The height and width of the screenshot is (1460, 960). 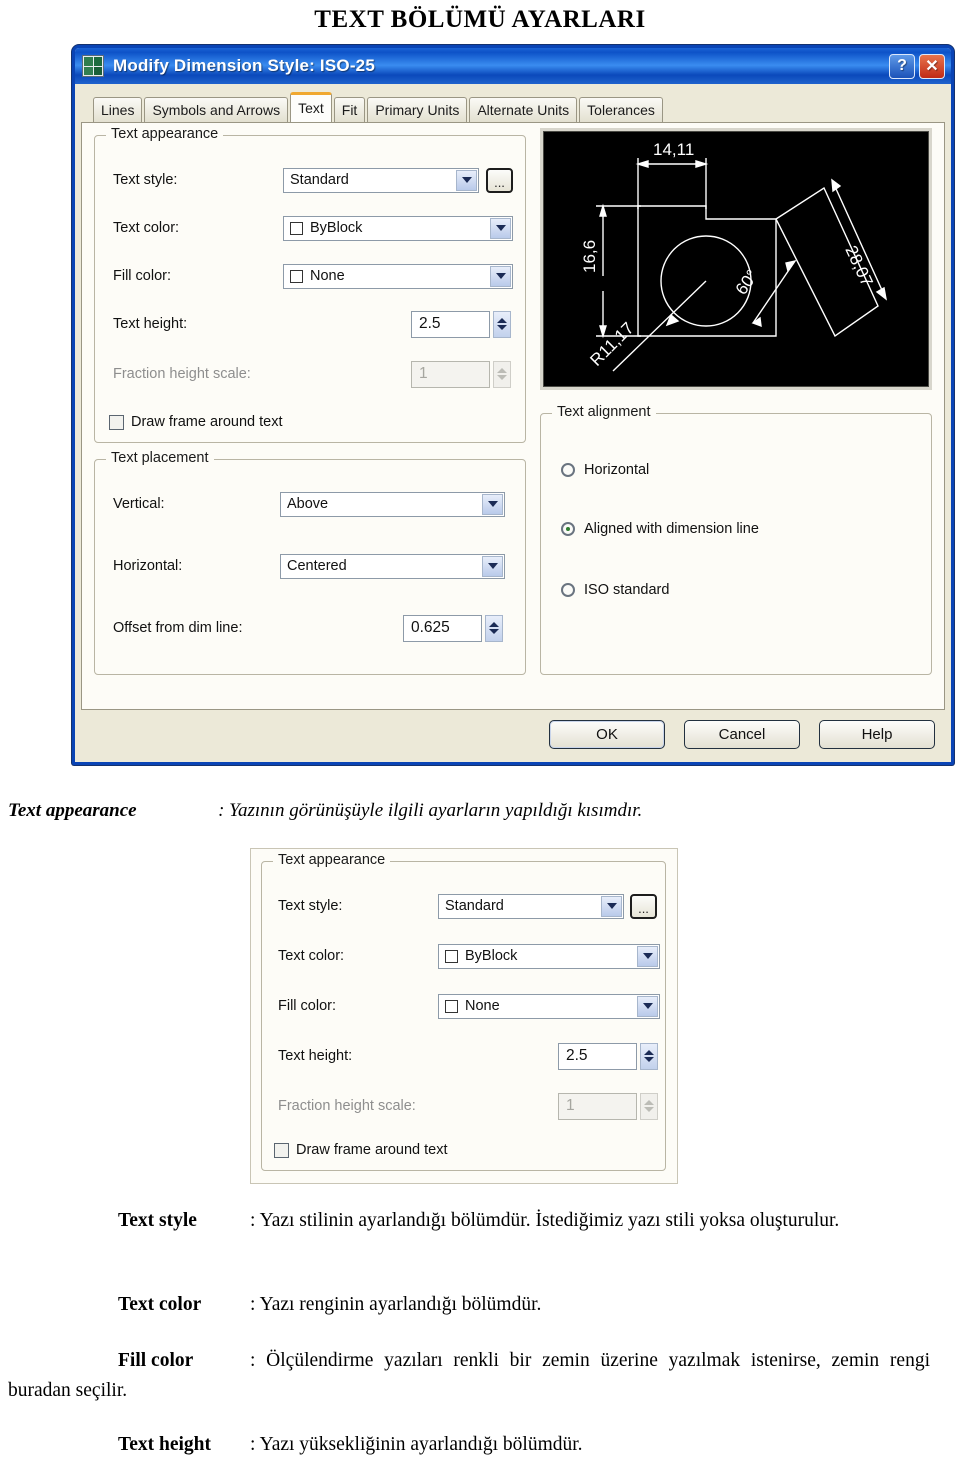 I want to click on alignment-aligned-label: Aligned with dimension line, so click(x=671, y=529).